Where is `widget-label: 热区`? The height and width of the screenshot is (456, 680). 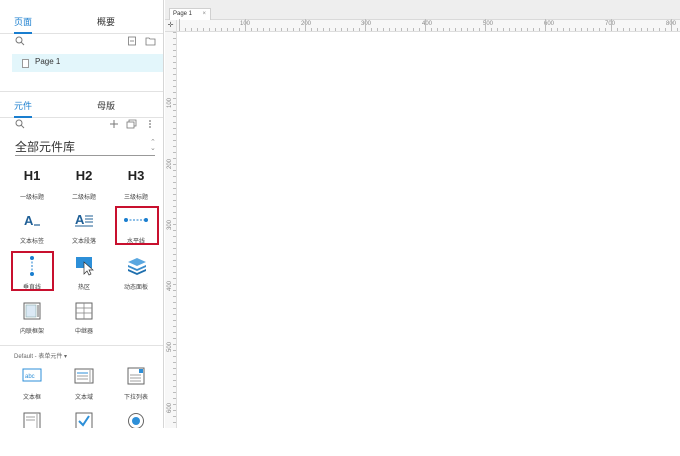 widget-label: 热区 is located at coordinates (83, 288).